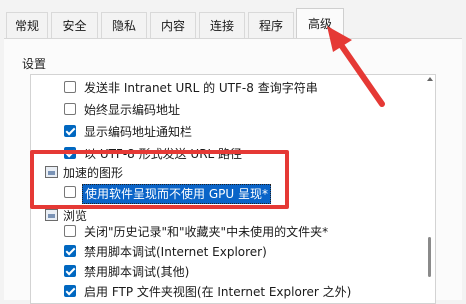 The width and height of the screenshot is (466, 304). I want to click on tab-security: 安全, so click(74, 25).